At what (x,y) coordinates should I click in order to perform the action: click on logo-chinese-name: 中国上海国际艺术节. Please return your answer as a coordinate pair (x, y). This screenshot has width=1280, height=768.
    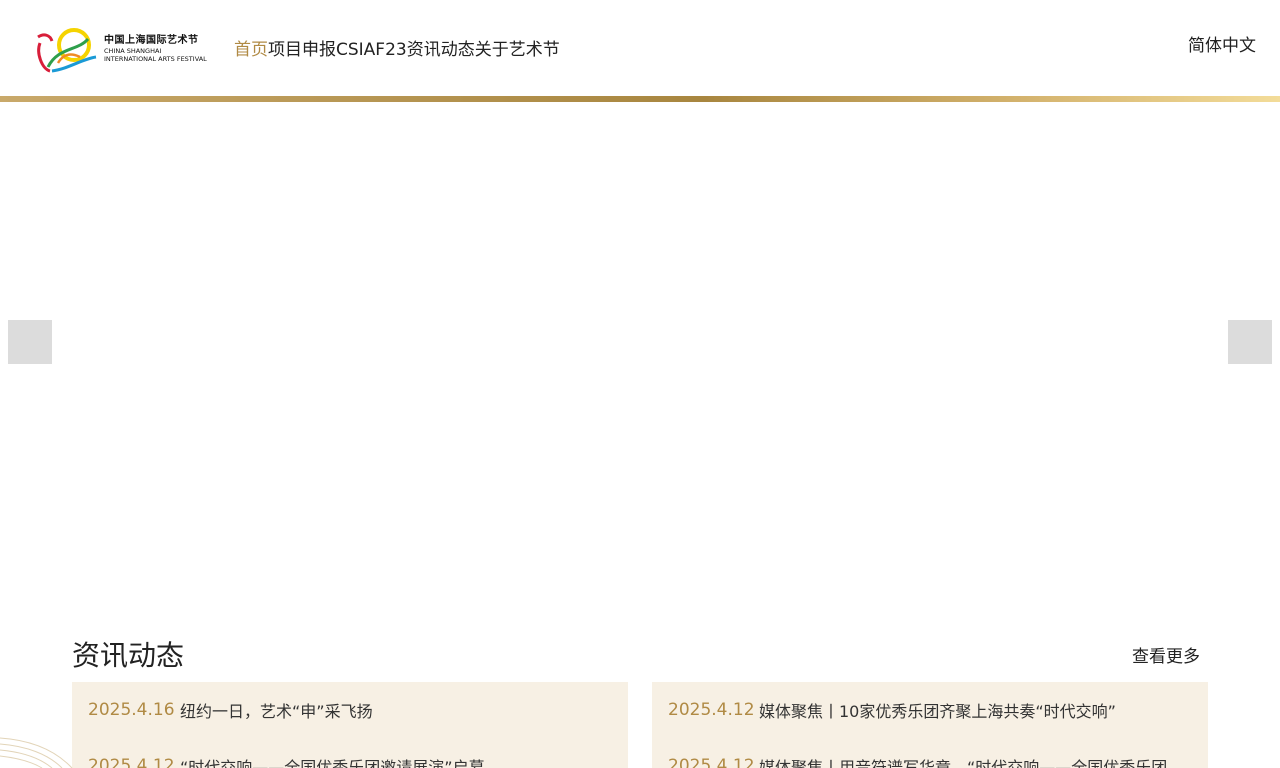
    Looking at the image, I should click on (151, 40).